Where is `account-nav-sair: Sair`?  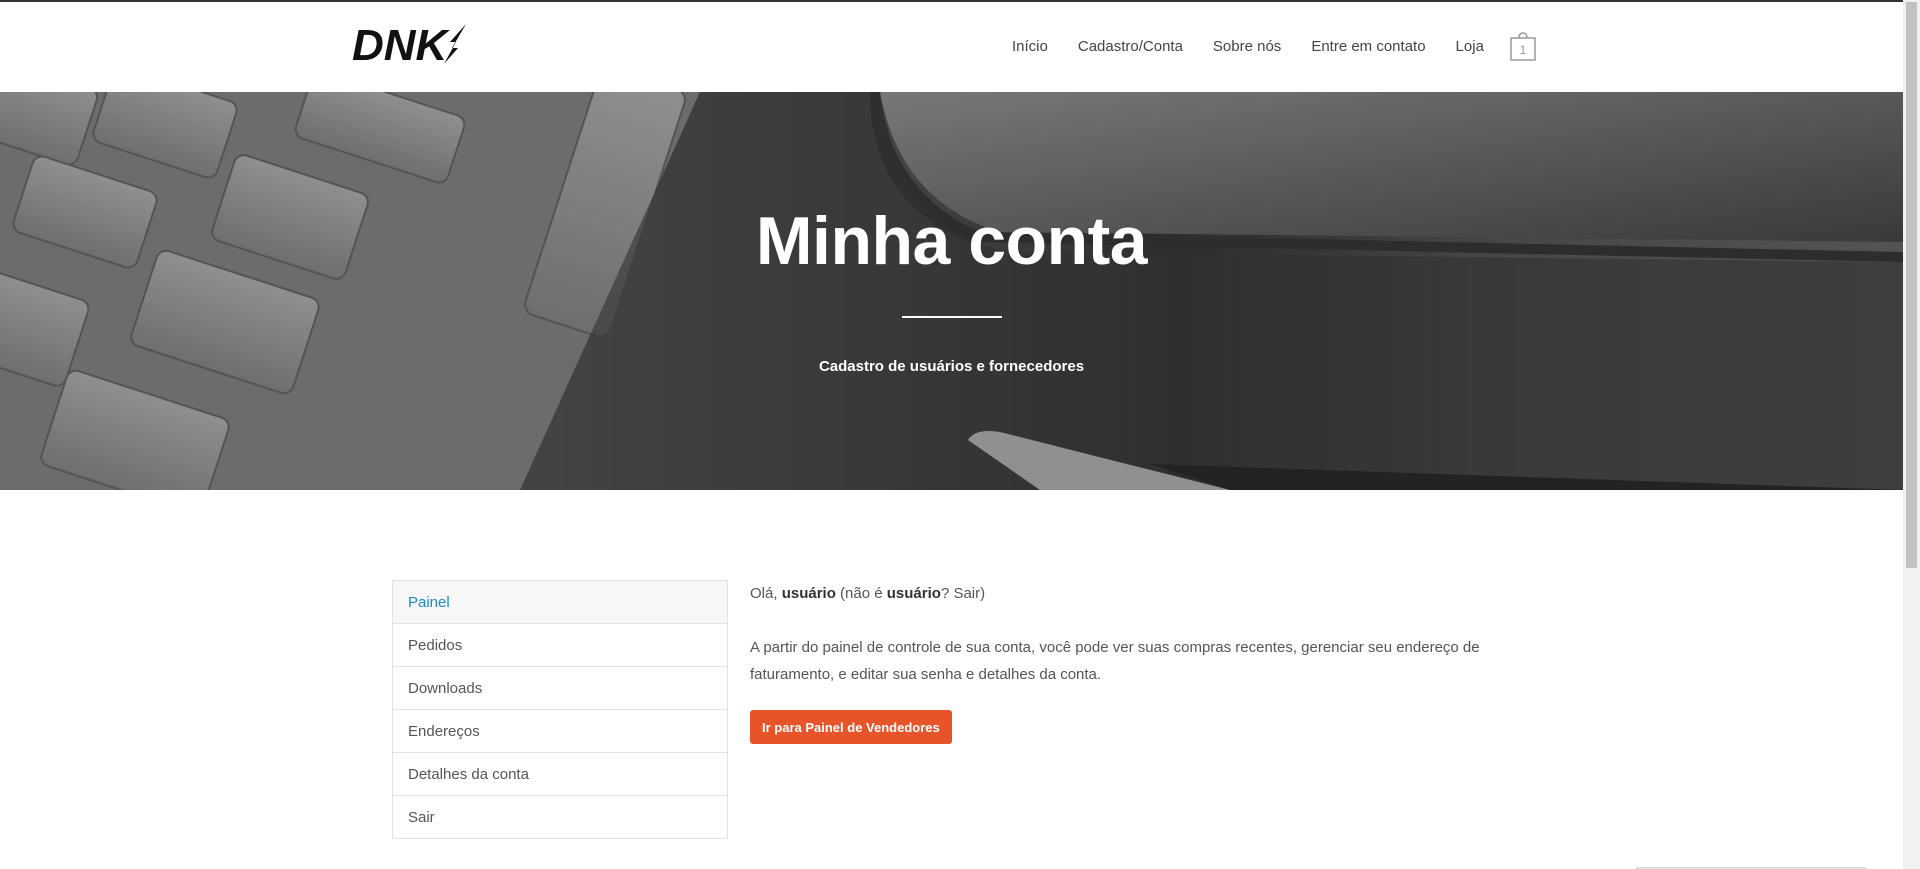
account-nav-sair: Sair is located at coordinates (560, 817).